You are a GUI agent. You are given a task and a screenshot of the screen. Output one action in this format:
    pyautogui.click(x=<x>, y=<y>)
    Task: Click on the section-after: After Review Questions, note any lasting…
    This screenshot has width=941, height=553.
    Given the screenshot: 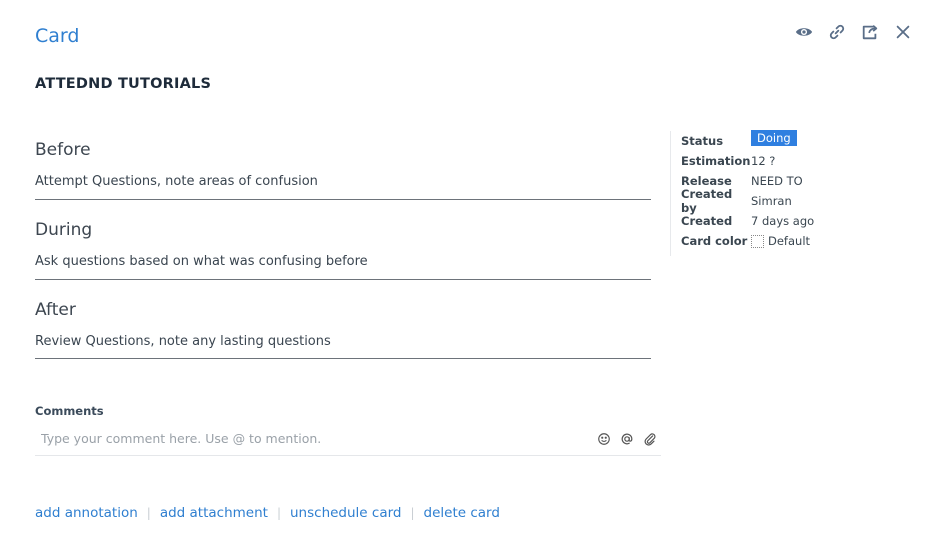 What is the action you would take?
    pyautogui.click(x=343, y=329)
    